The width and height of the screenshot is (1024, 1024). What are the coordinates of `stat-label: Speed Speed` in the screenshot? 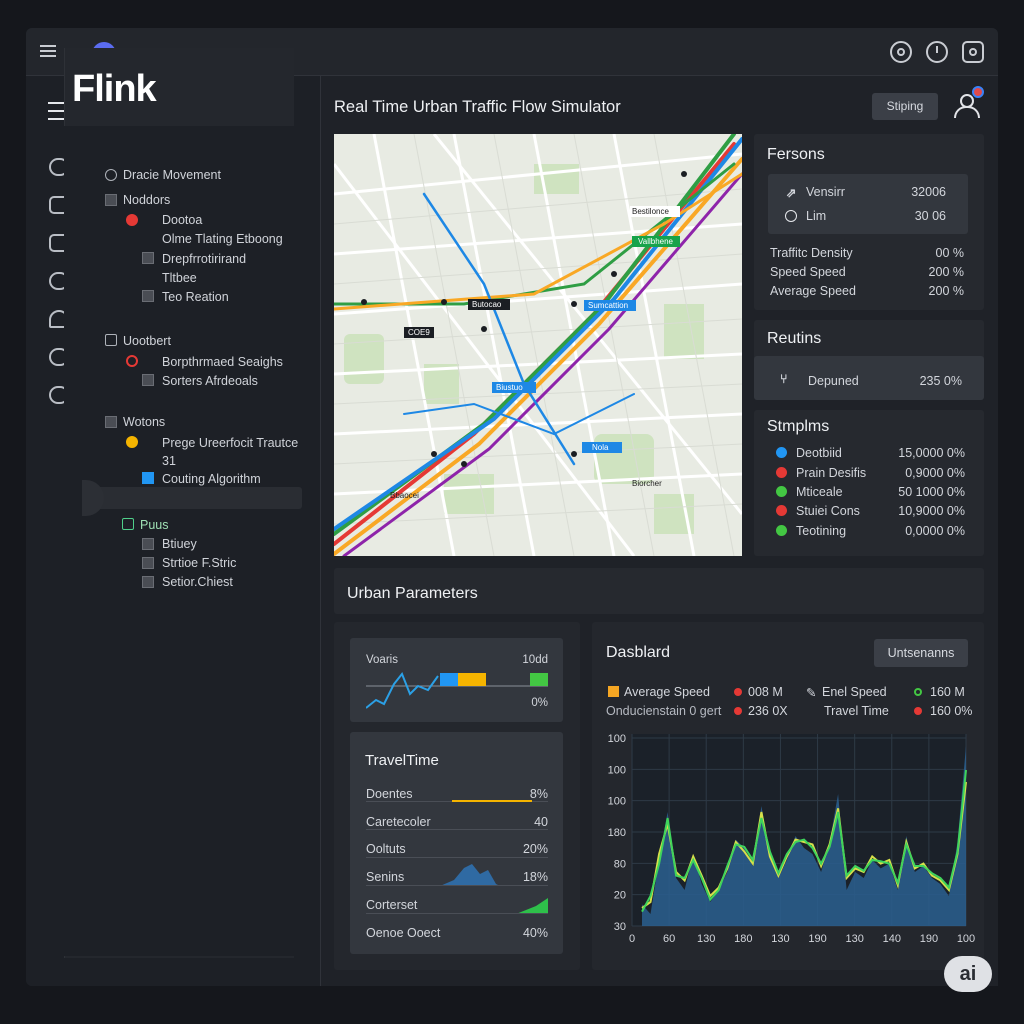 It's located at (808, 272).